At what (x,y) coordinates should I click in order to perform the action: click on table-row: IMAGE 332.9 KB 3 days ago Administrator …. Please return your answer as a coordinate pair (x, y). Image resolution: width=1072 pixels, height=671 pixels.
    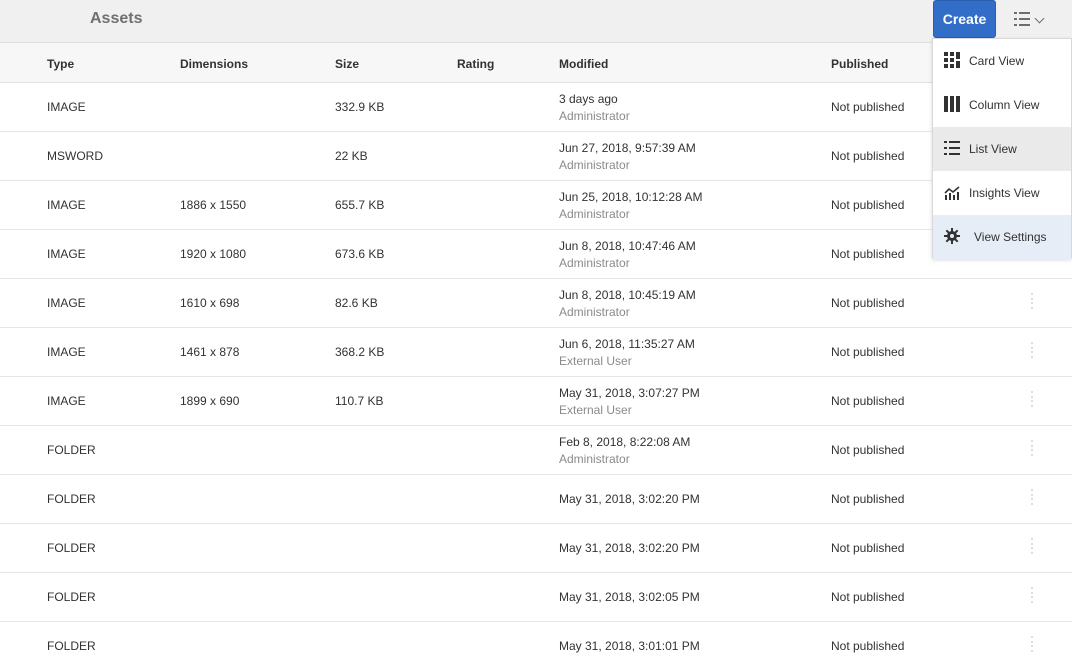
    Looking at the image, I should click on (536, 107).